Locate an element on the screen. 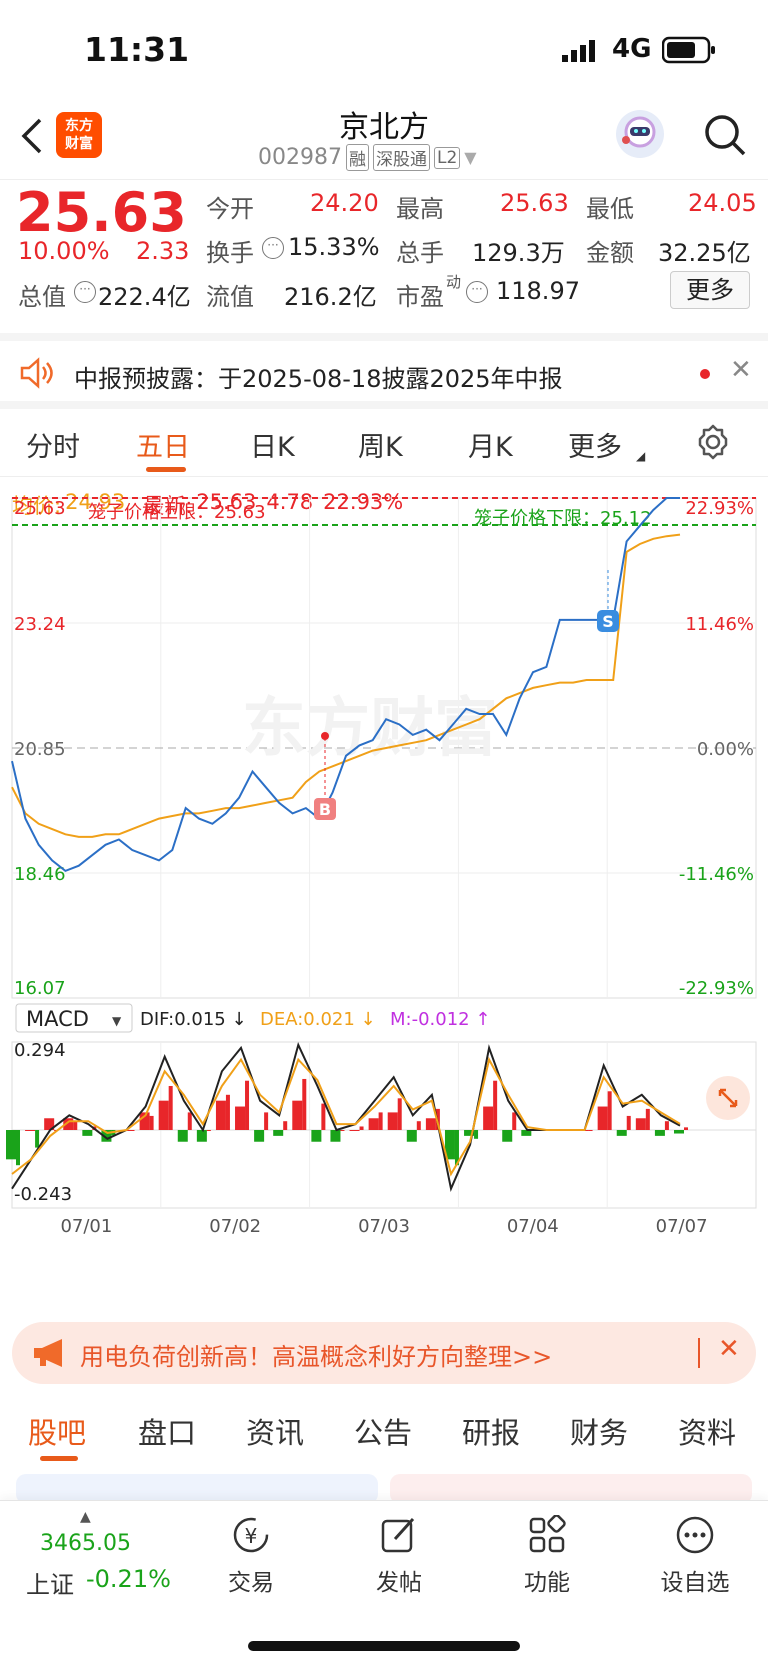 This screenshot has width=768, height=1663. search-icon is located at coordinates (725, 137).